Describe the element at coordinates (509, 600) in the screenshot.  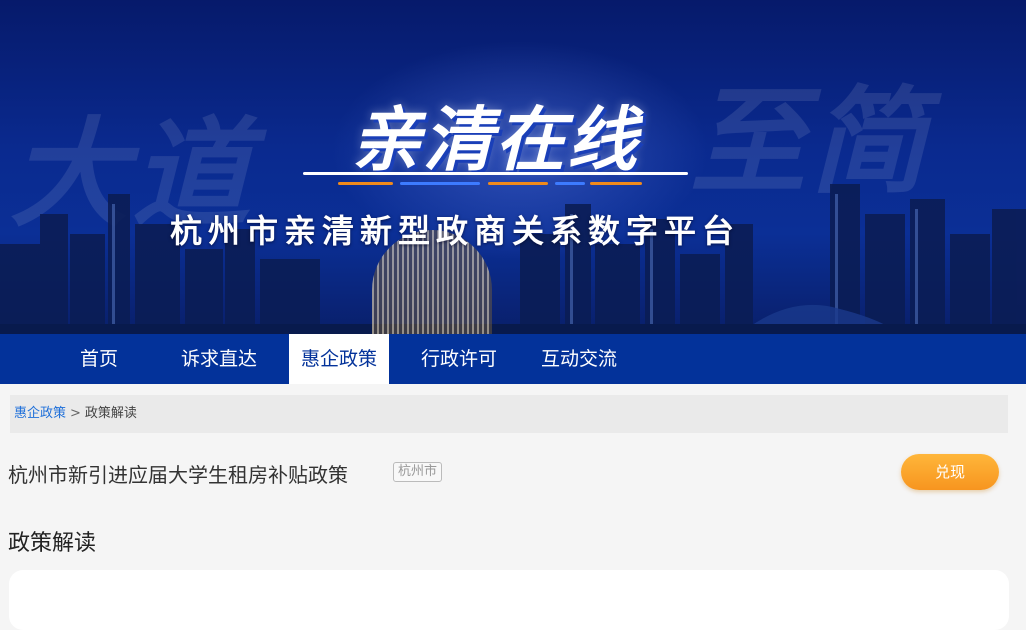
I see `content-card` at that location.